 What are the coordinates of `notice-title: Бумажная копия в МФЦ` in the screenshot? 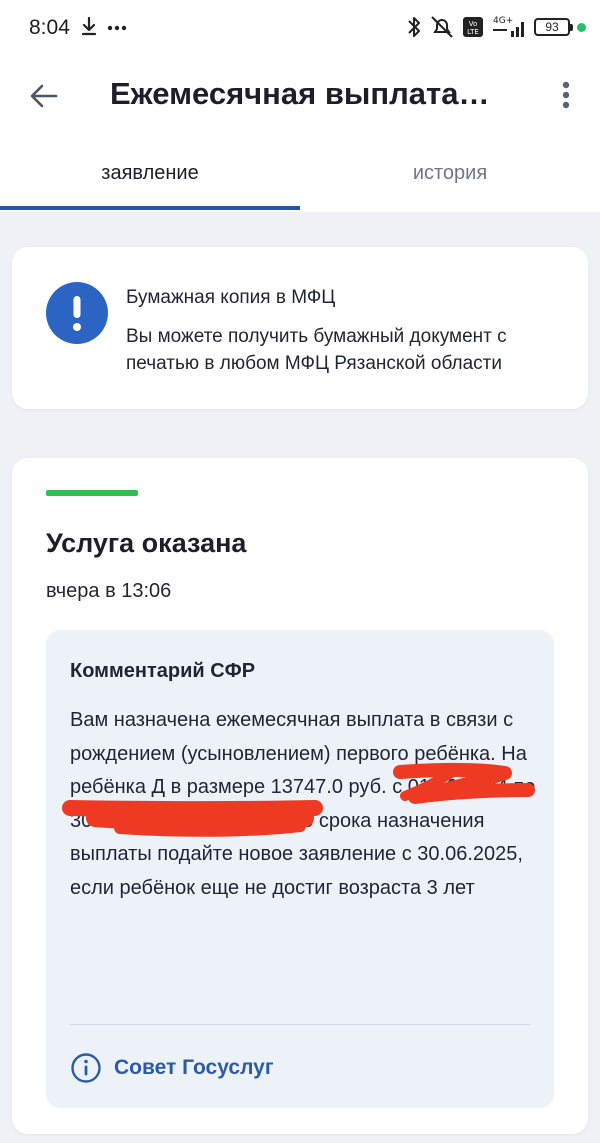 It's located at (231, 297).